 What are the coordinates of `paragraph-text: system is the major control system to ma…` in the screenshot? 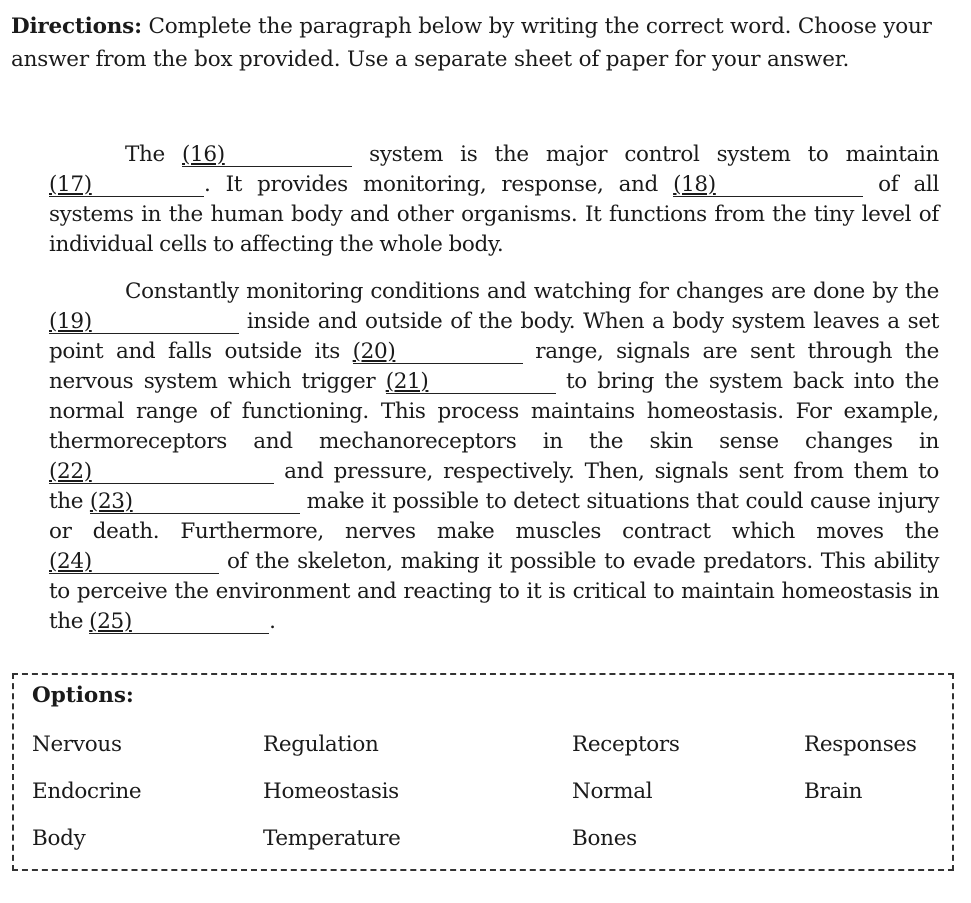 It's located at (645, 154).